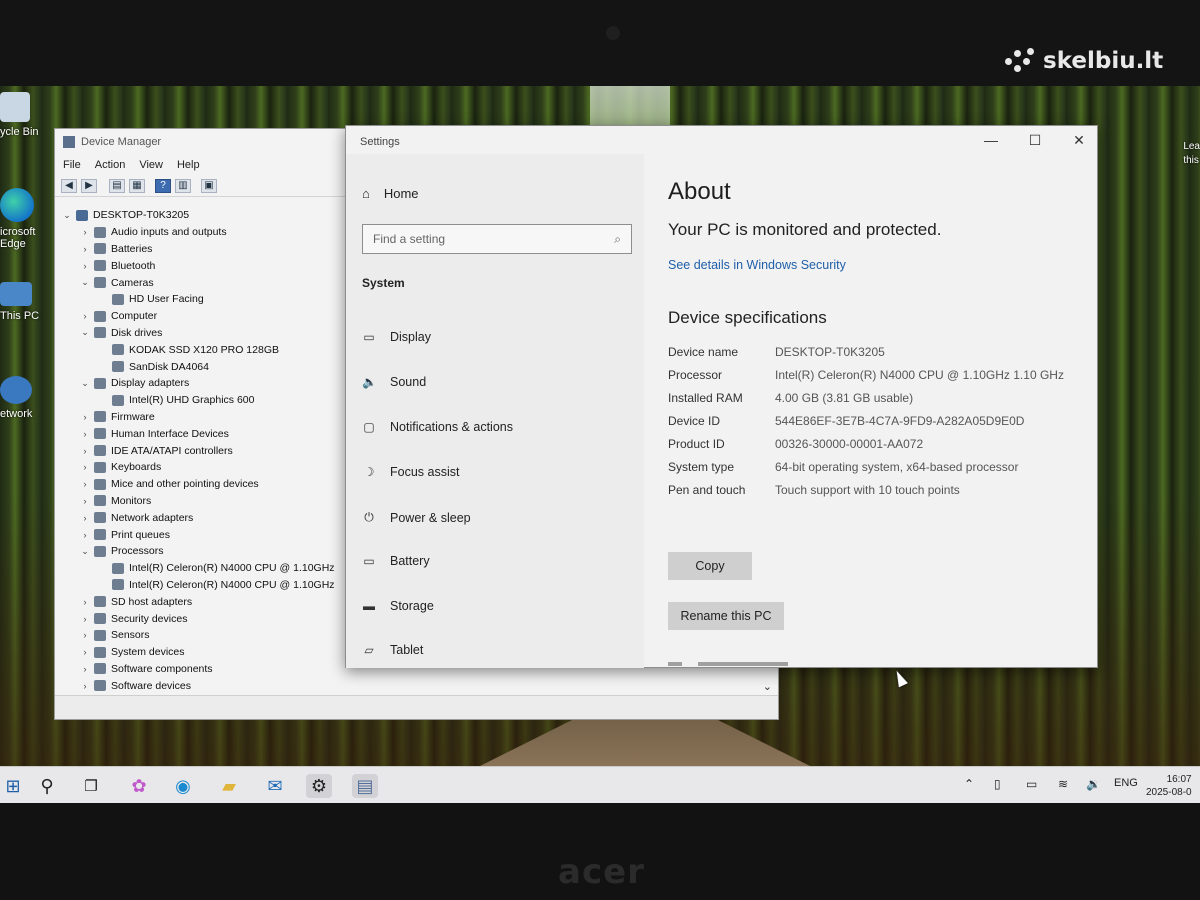 The width and height of the screenshot is (1200, 900). What do you see at coordinates (1063, 784) in the screenshot?
I see `wifi-icon: ≋` at bounding box center [1063, 784].